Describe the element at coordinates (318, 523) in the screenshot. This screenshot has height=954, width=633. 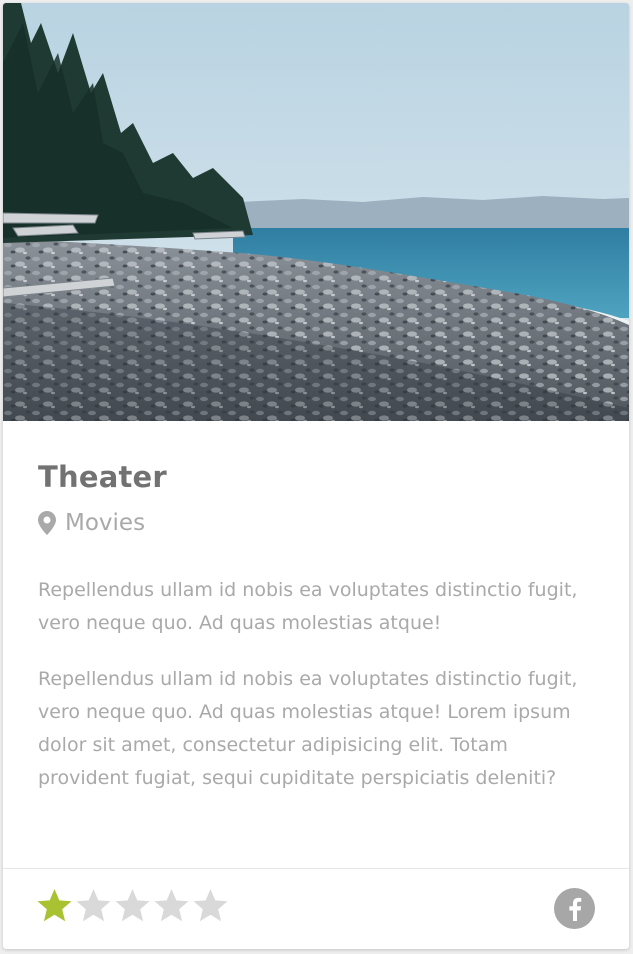
I see `location-line: Movies` at that location.